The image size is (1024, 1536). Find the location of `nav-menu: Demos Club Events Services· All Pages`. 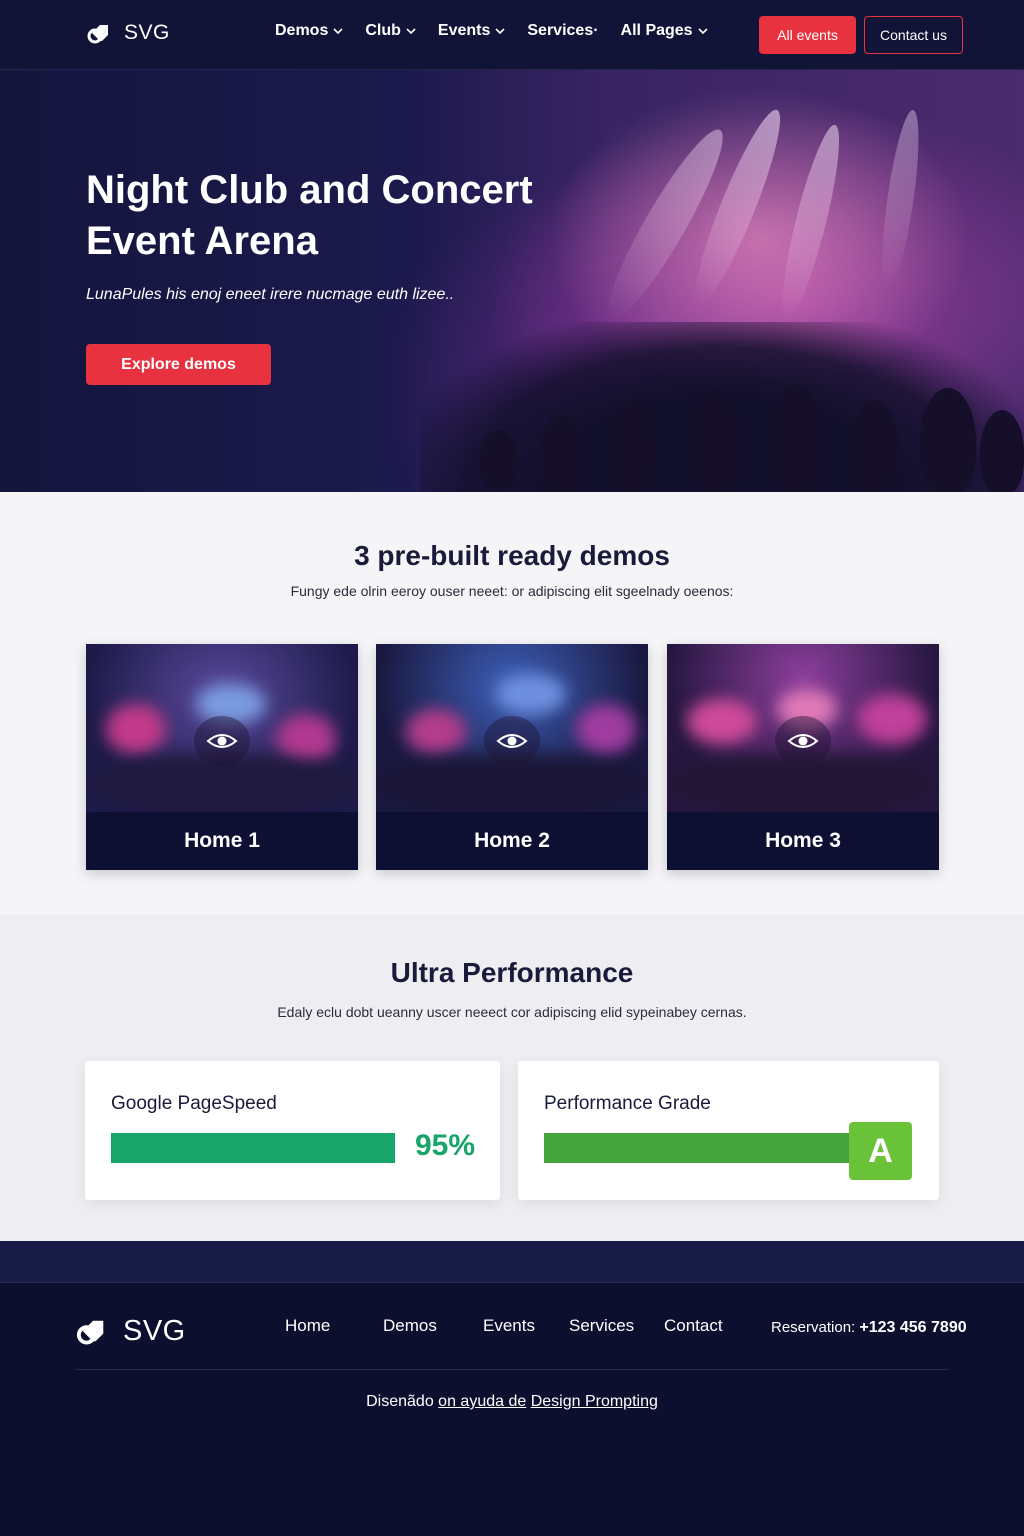

nav-menu: Demos Club Events Services· All Pages is located at coordinates (502, 31).